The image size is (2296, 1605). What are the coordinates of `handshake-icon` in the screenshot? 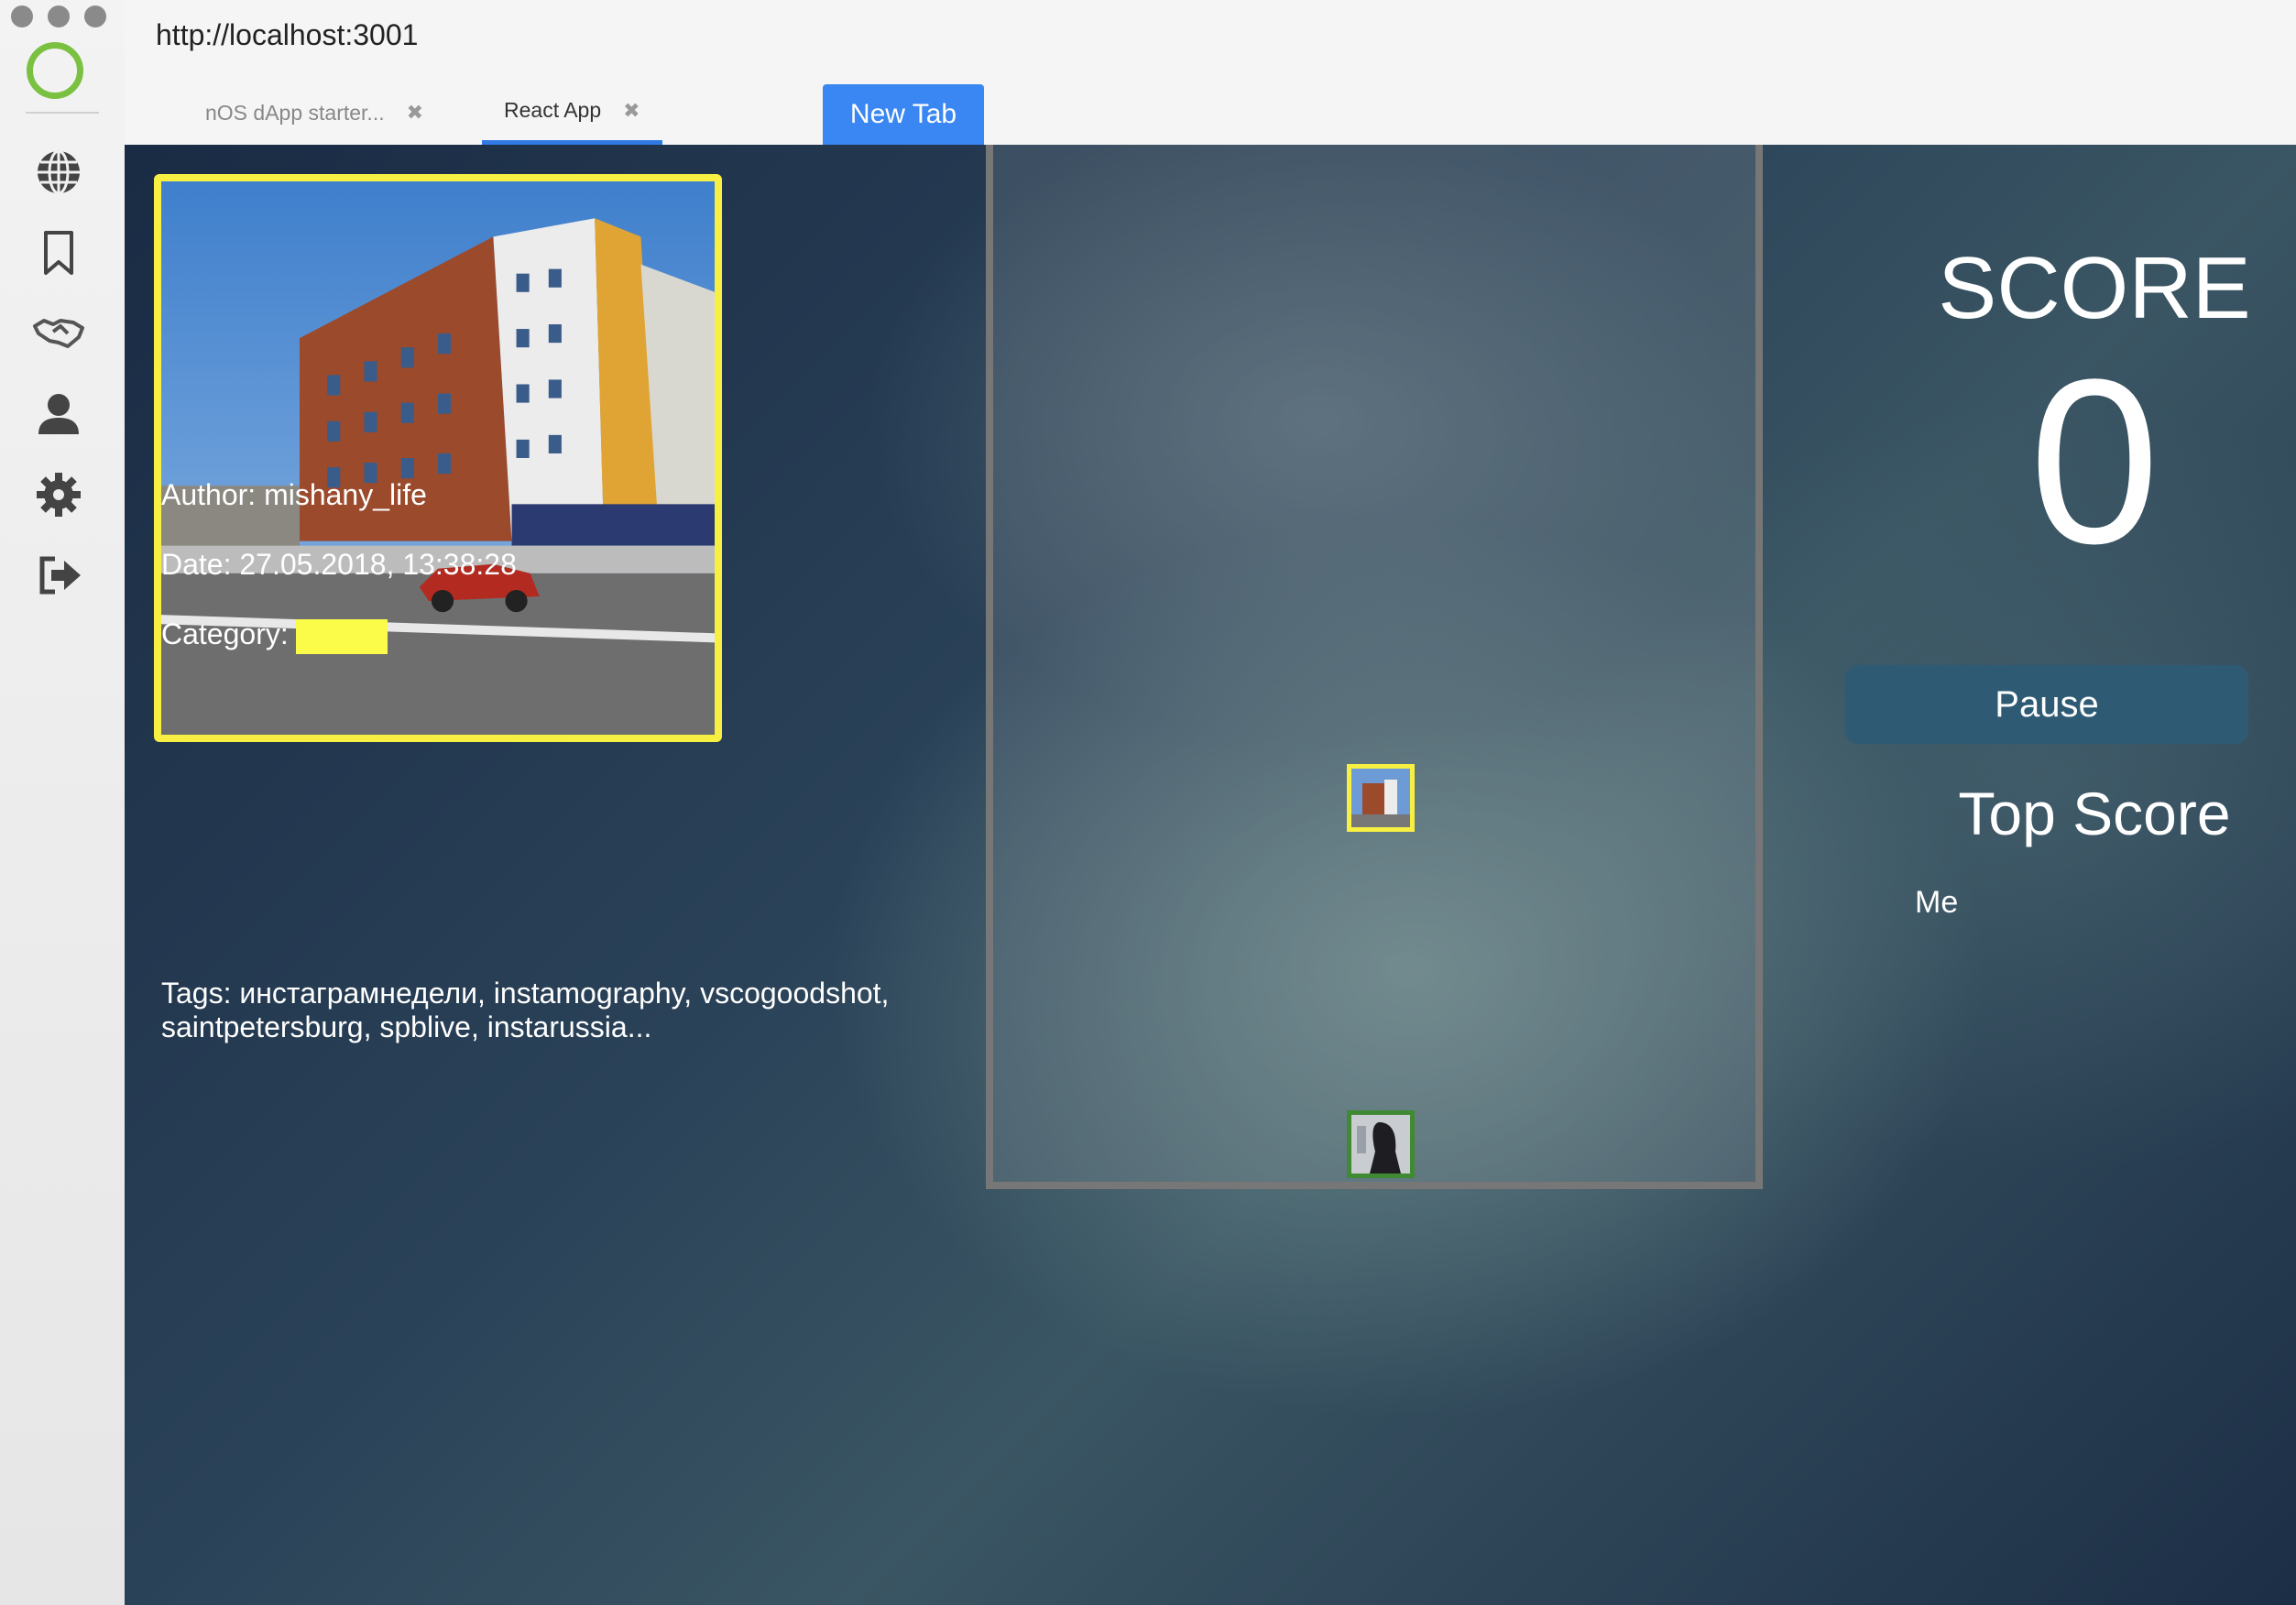 It's located at (59, 333).